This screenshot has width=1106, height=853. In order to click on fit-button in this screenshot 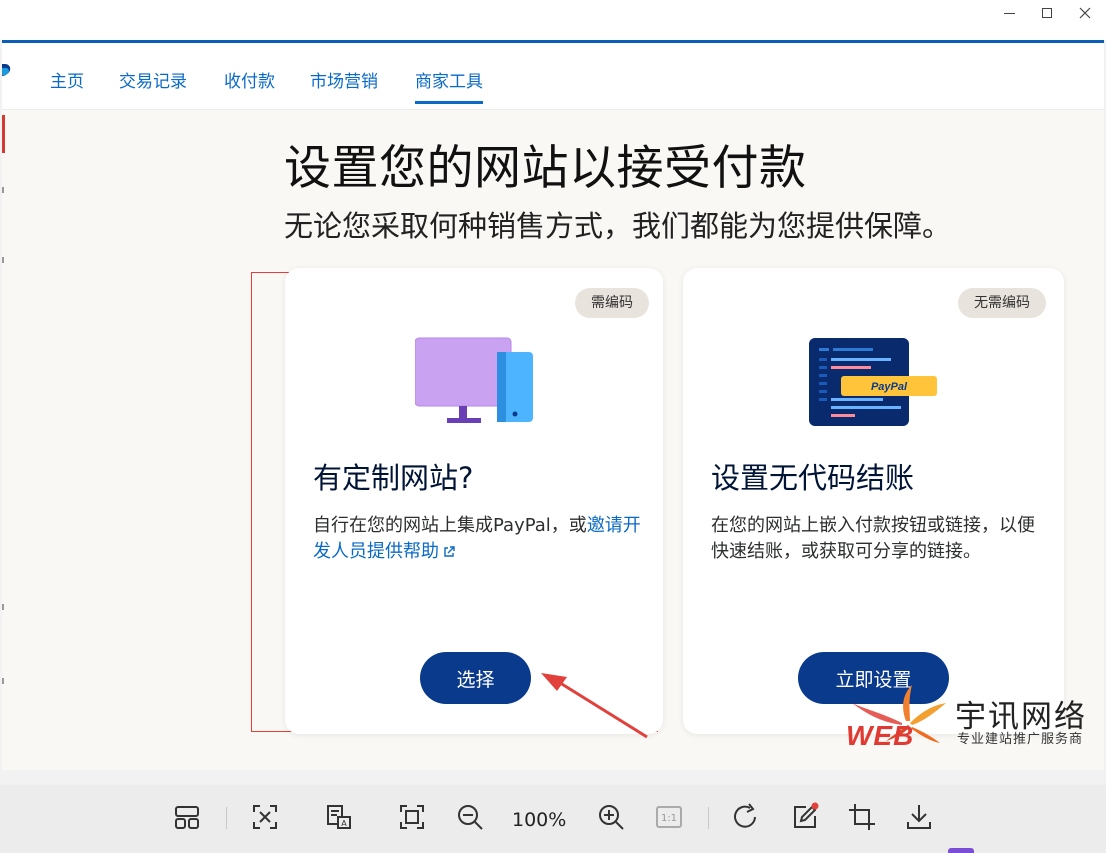, I will do `click(265, 817)`.